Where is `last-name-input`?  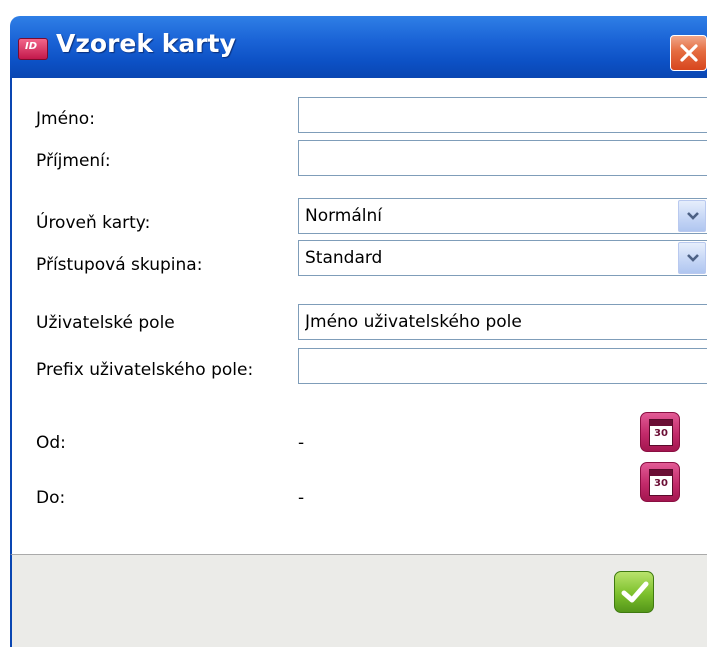
last-name-input is located at coordinates (503, 158).